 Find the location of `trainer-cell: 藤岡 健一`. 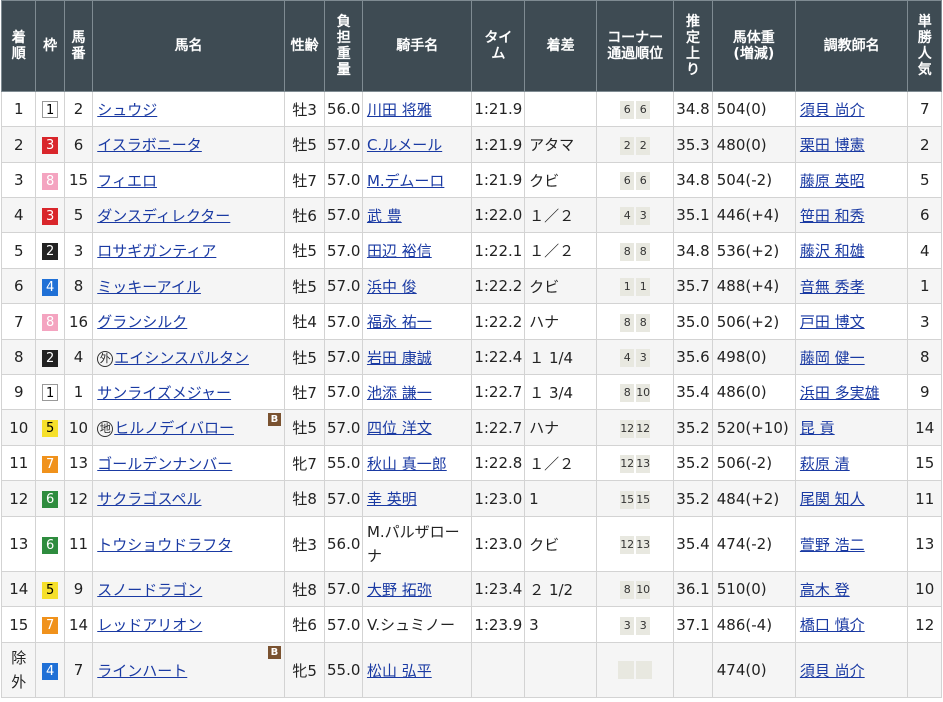

trainer-cell: 藤岡 健一 is located at coordinates (851, 357).